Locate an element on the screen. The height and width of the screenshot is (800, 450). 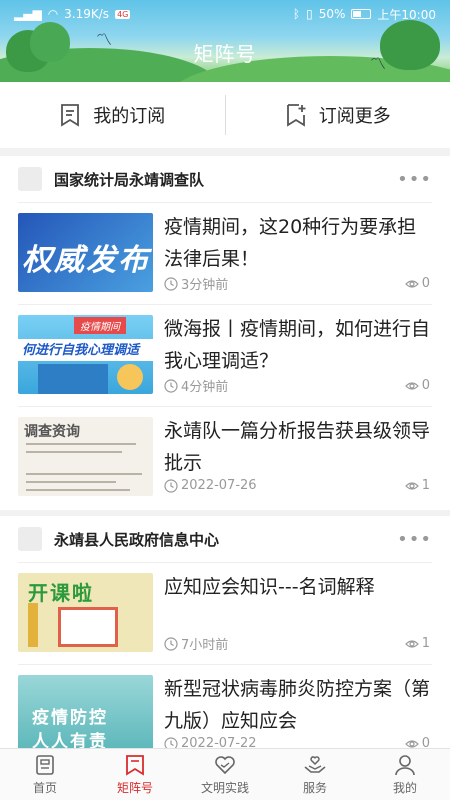
nav-label: 矩阵号 is located at coordinates (134, 788).